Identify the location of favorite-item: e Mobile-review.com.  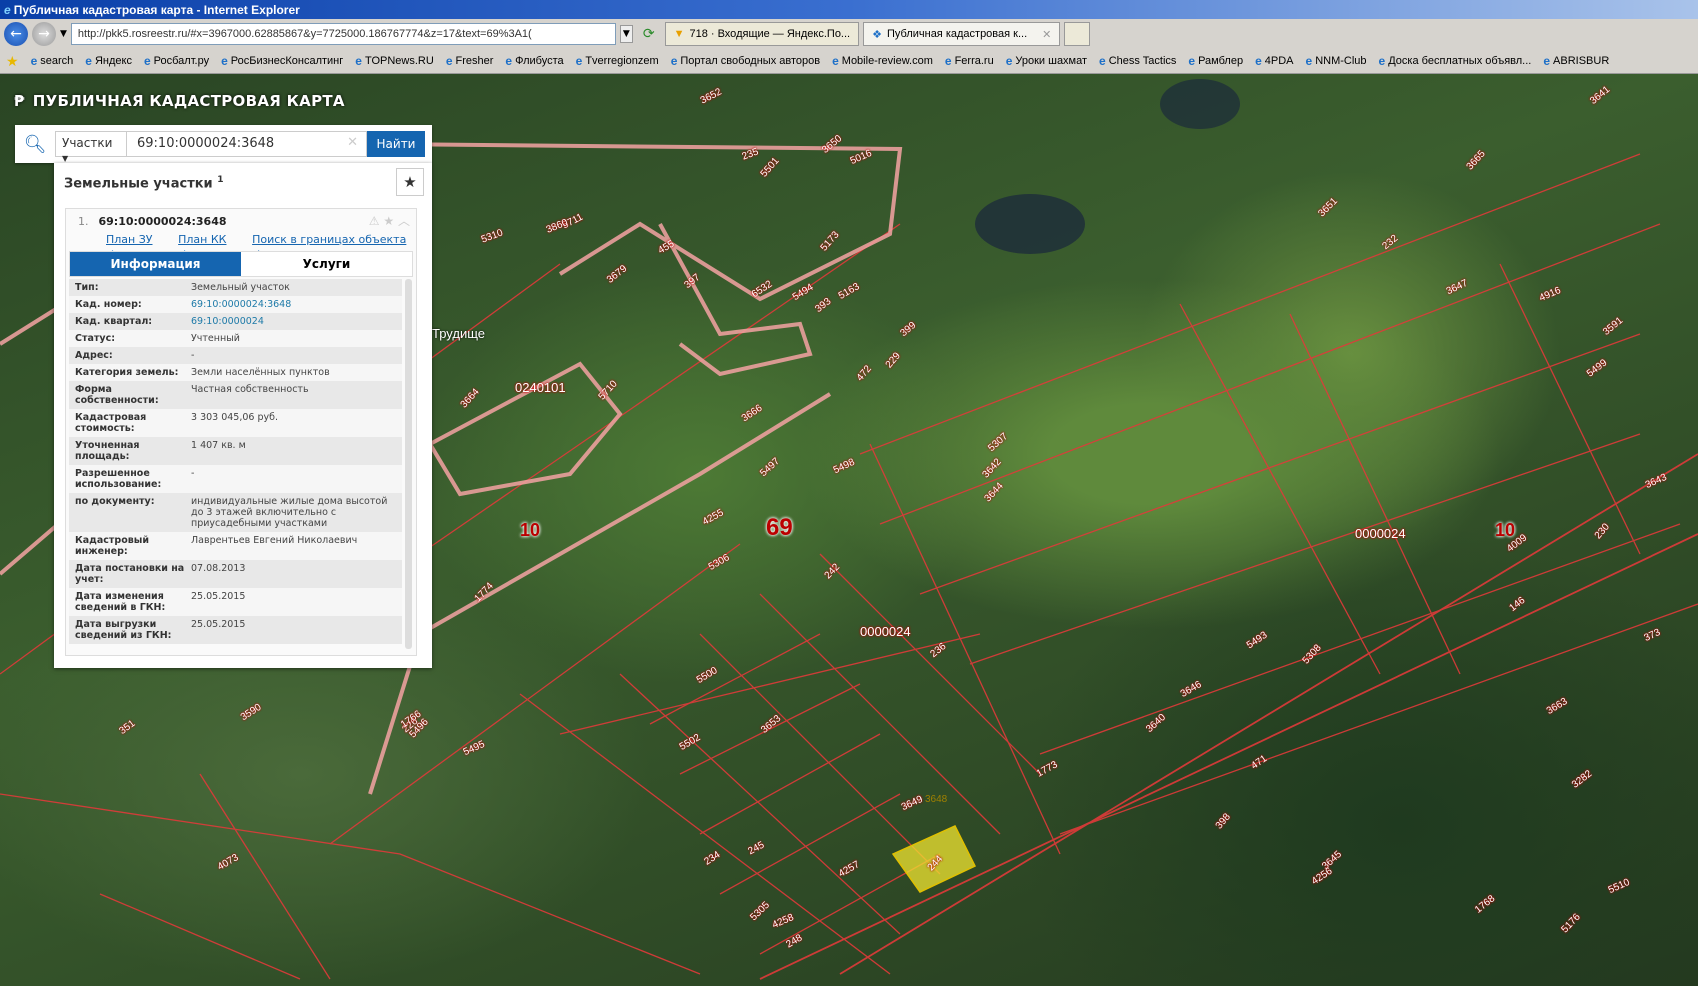
(882, 61).